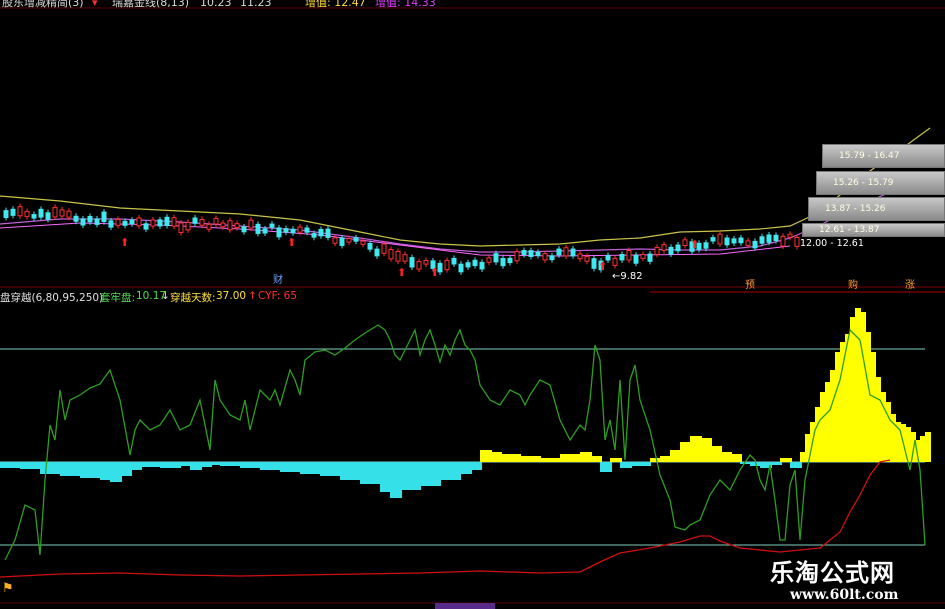 Image resolution: width=945 pixels, height=609 pixels. What do you see at coordinates (832, 572) in the screenshot?
I see `watermark-site-name: 乐淘公式网` at bounding box center [832, 572].